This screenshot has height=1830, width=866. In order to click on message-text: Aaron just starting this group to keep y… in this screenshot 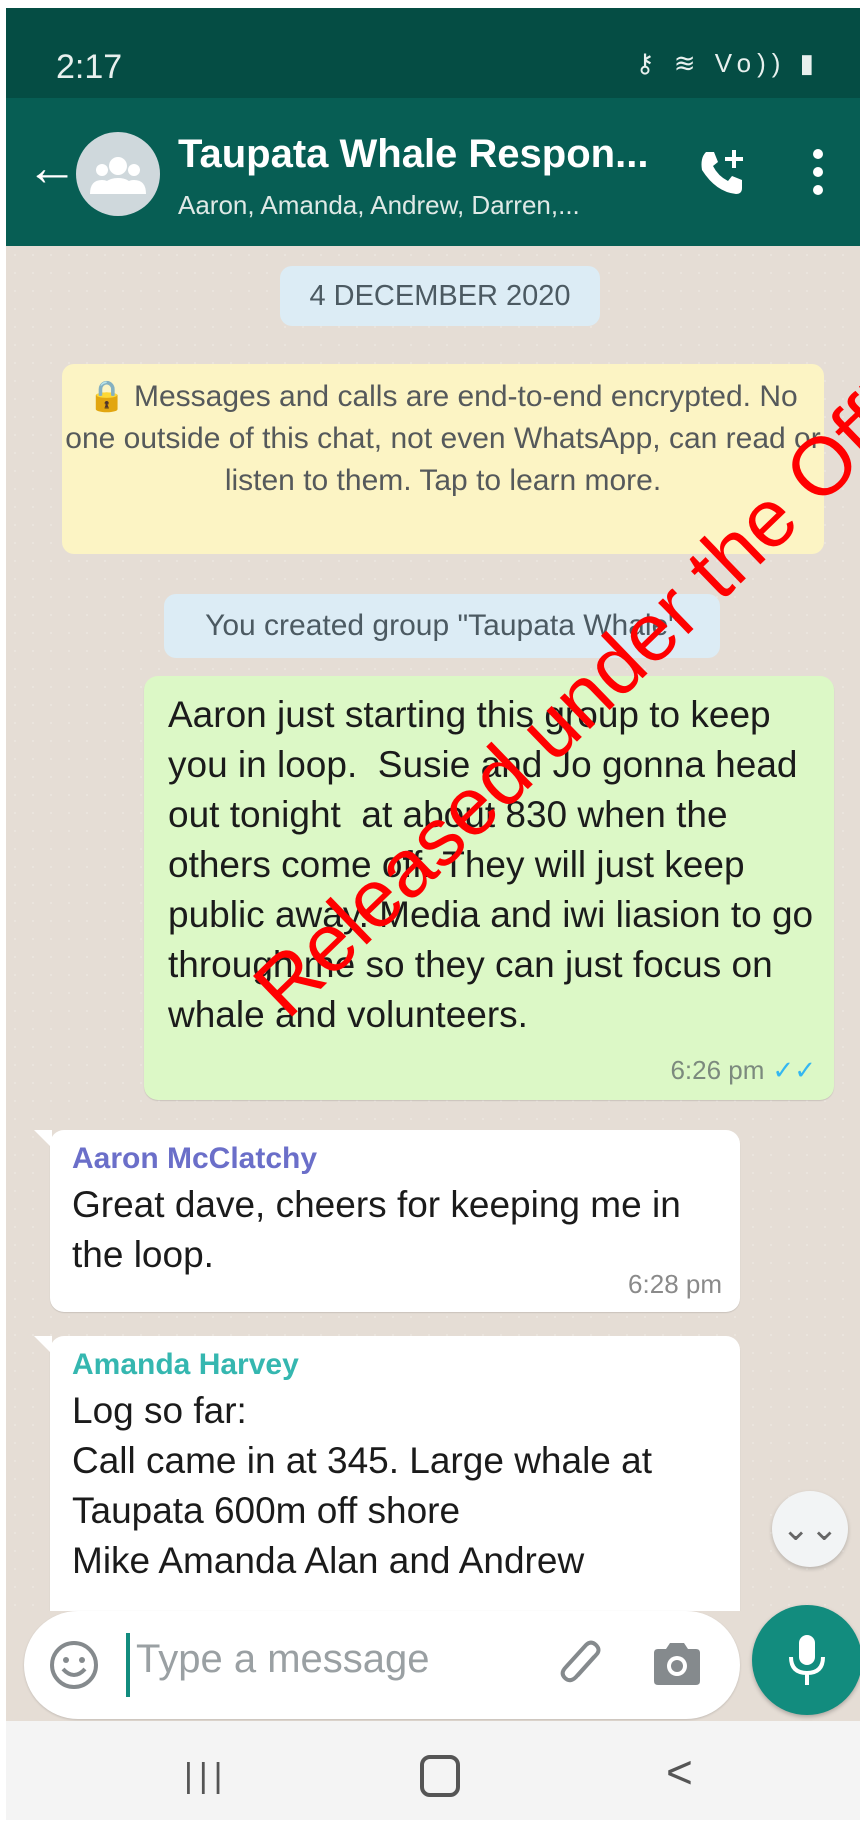, I will do `click(496, 864)`.